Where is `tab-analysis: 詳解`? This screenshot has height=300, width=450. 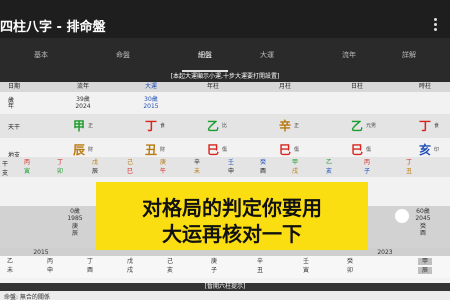
tab-analysis: 詳解 is located at coordinates (409, 55).